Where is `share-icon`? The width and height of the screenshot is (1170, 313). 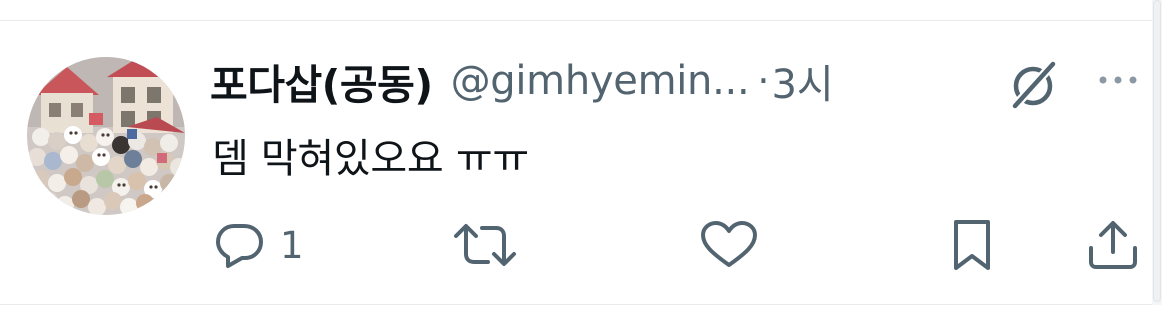 share-icon is located at coordinates (1113, 245).